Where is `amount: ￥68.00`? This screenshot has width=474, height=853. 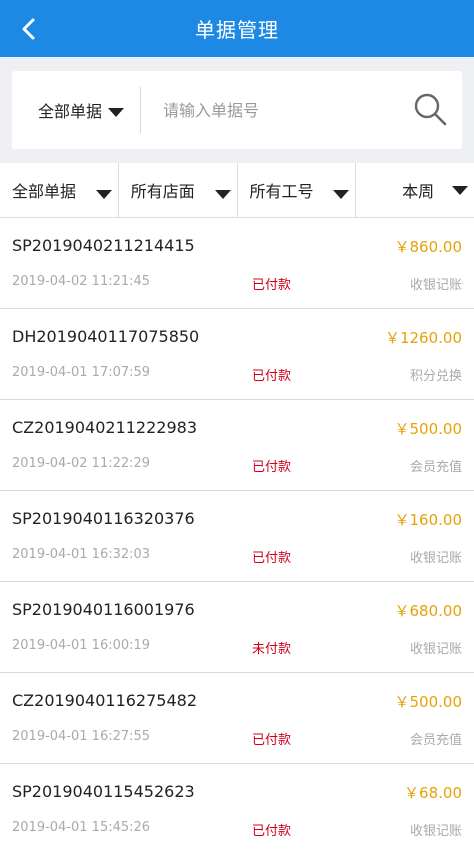
amount: ￥68.00 is located at coordinates (433, 793).